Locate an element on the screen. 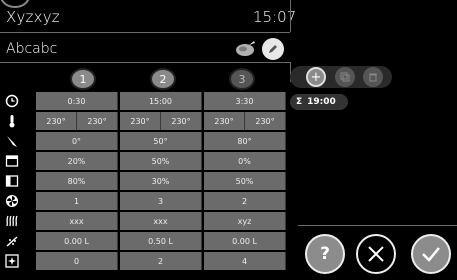 The width and height of the screenshot is (457, 280). special-mode-icon is located at coordinates (12, 261).